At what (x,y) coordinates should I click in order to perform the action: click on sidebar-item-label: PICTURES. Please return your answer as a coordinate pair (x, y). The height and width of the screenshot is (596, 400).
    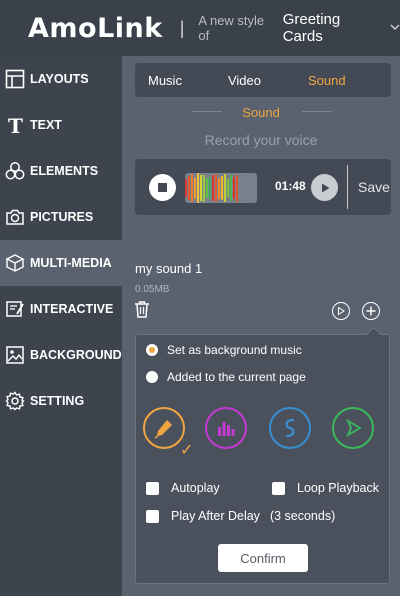
    Looking at the image, I should click on (62, 217).